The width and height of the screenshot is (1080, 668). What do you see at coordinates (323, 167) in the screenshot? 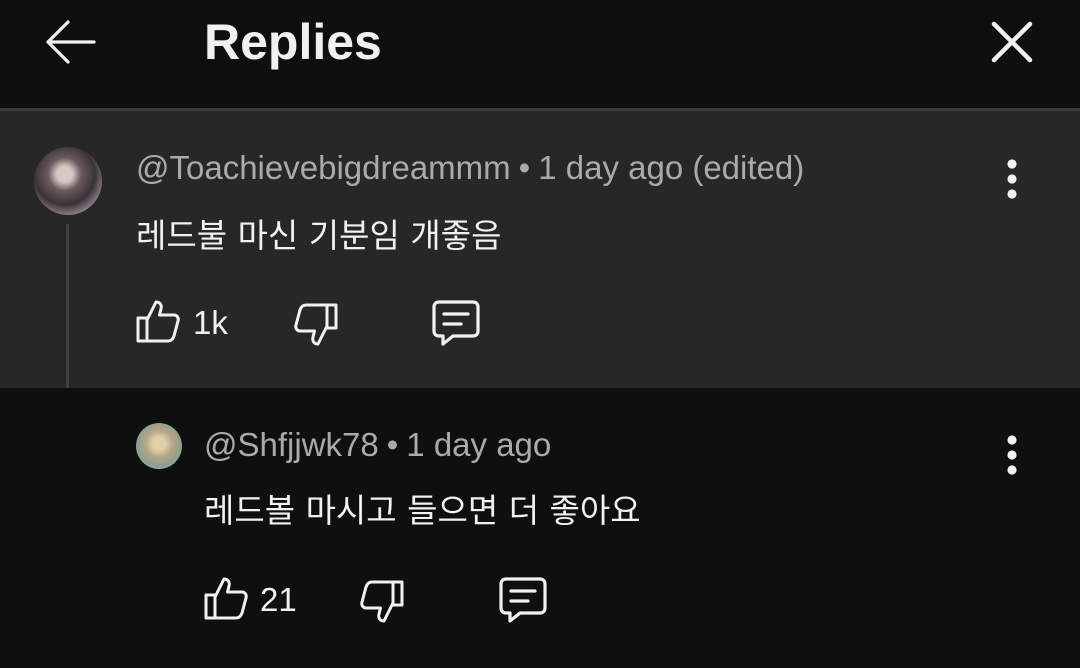
I see `comment-author: @Toachievebigdreammm` at bounding box center [323, 167].